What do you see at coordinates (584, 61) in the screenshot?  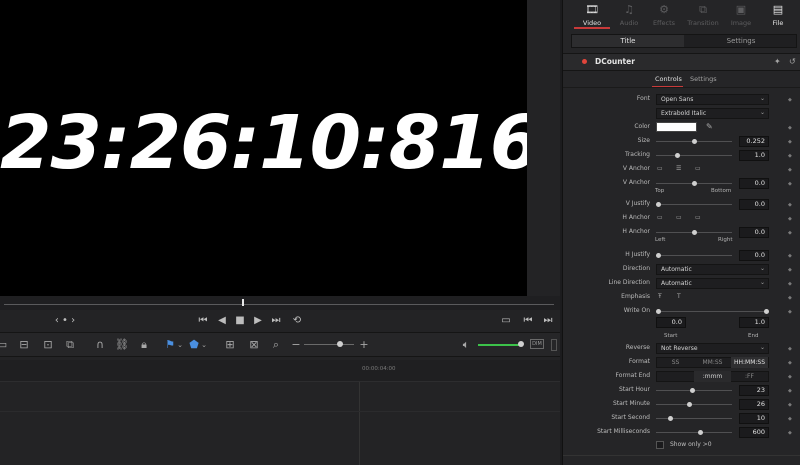 I see `effect-enable-toggle` at bounding box center [584, 61].